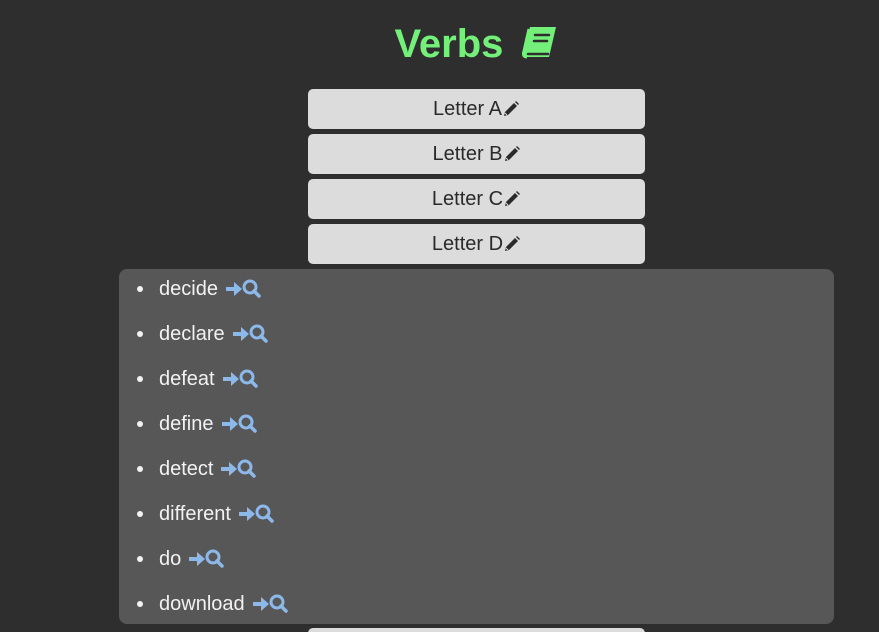 This screenshot has width=879, height=632. What do you see at coordinates (540, 48) in the screenshot?
I see `book-icon` at bounding box center [540, 48].